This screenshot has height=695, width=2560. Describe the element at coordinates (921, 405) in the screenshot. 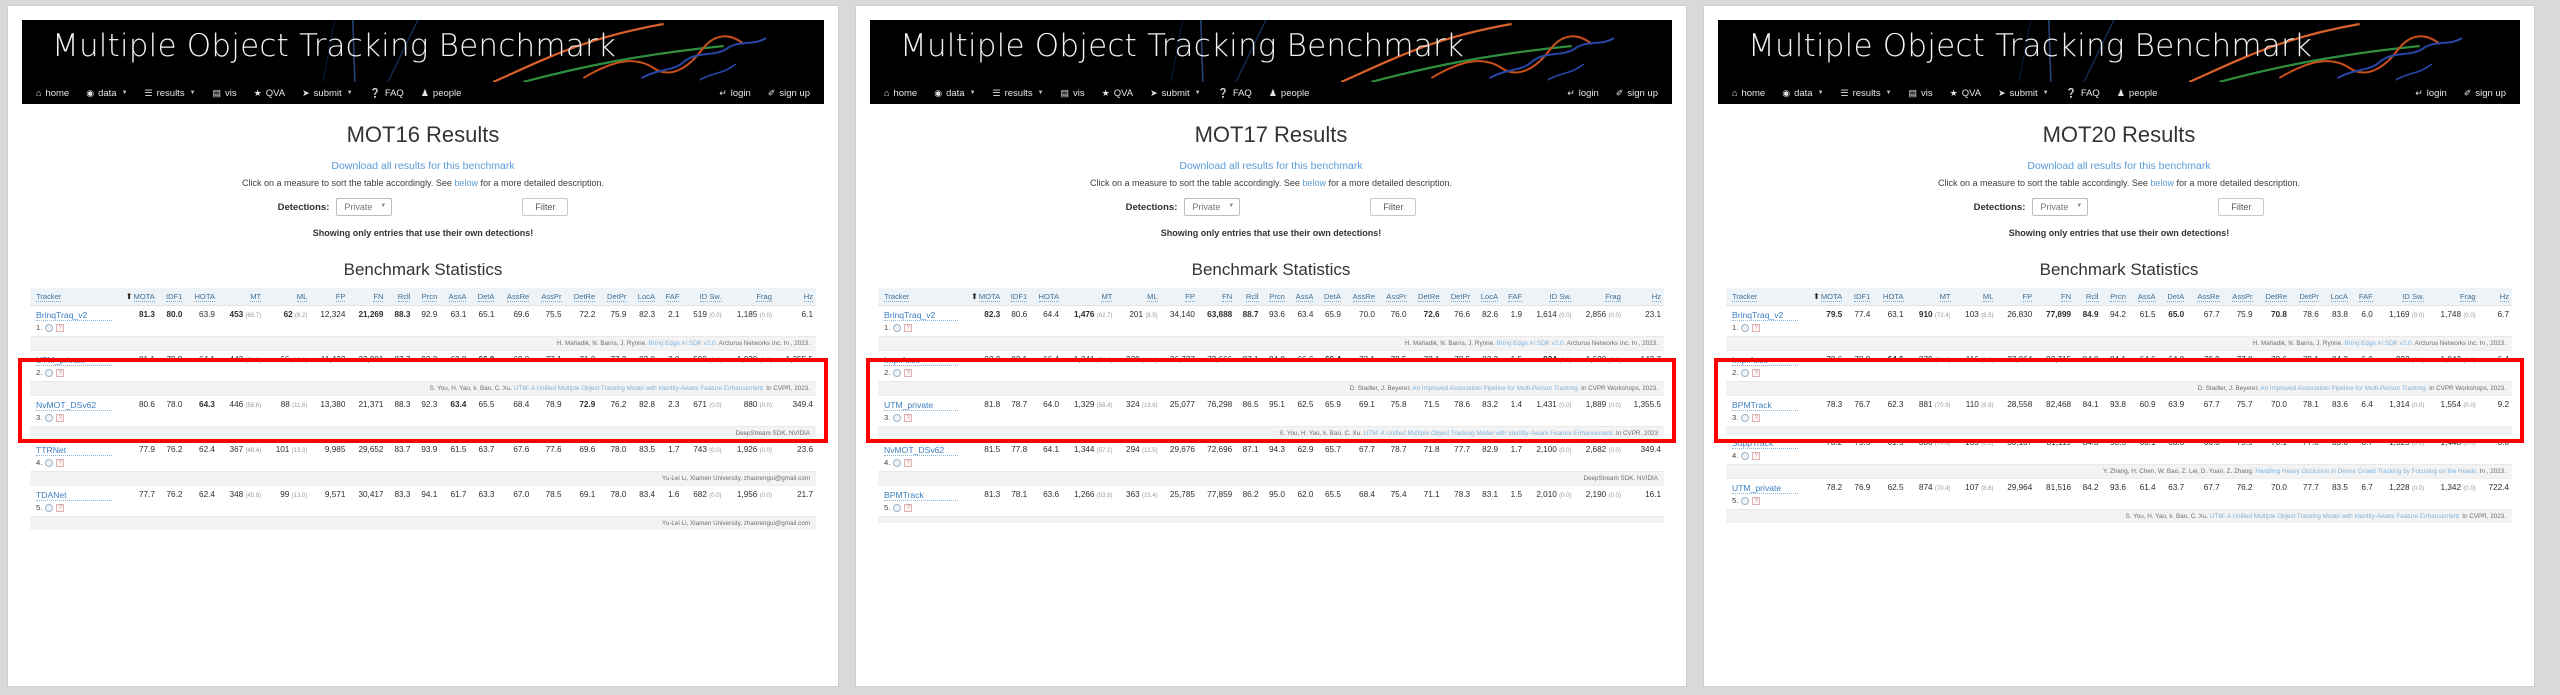

I see `tracker-link: UTM_private` at that location.